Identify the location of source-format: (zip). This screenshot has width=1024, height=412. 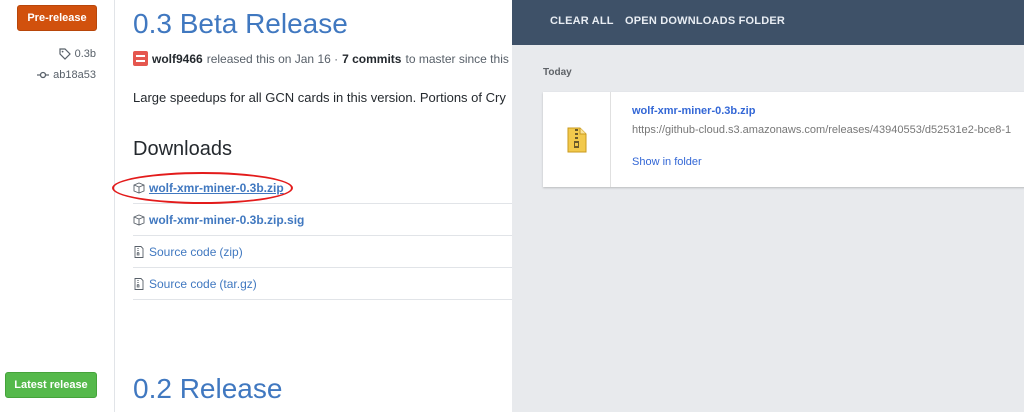
(231, 251).